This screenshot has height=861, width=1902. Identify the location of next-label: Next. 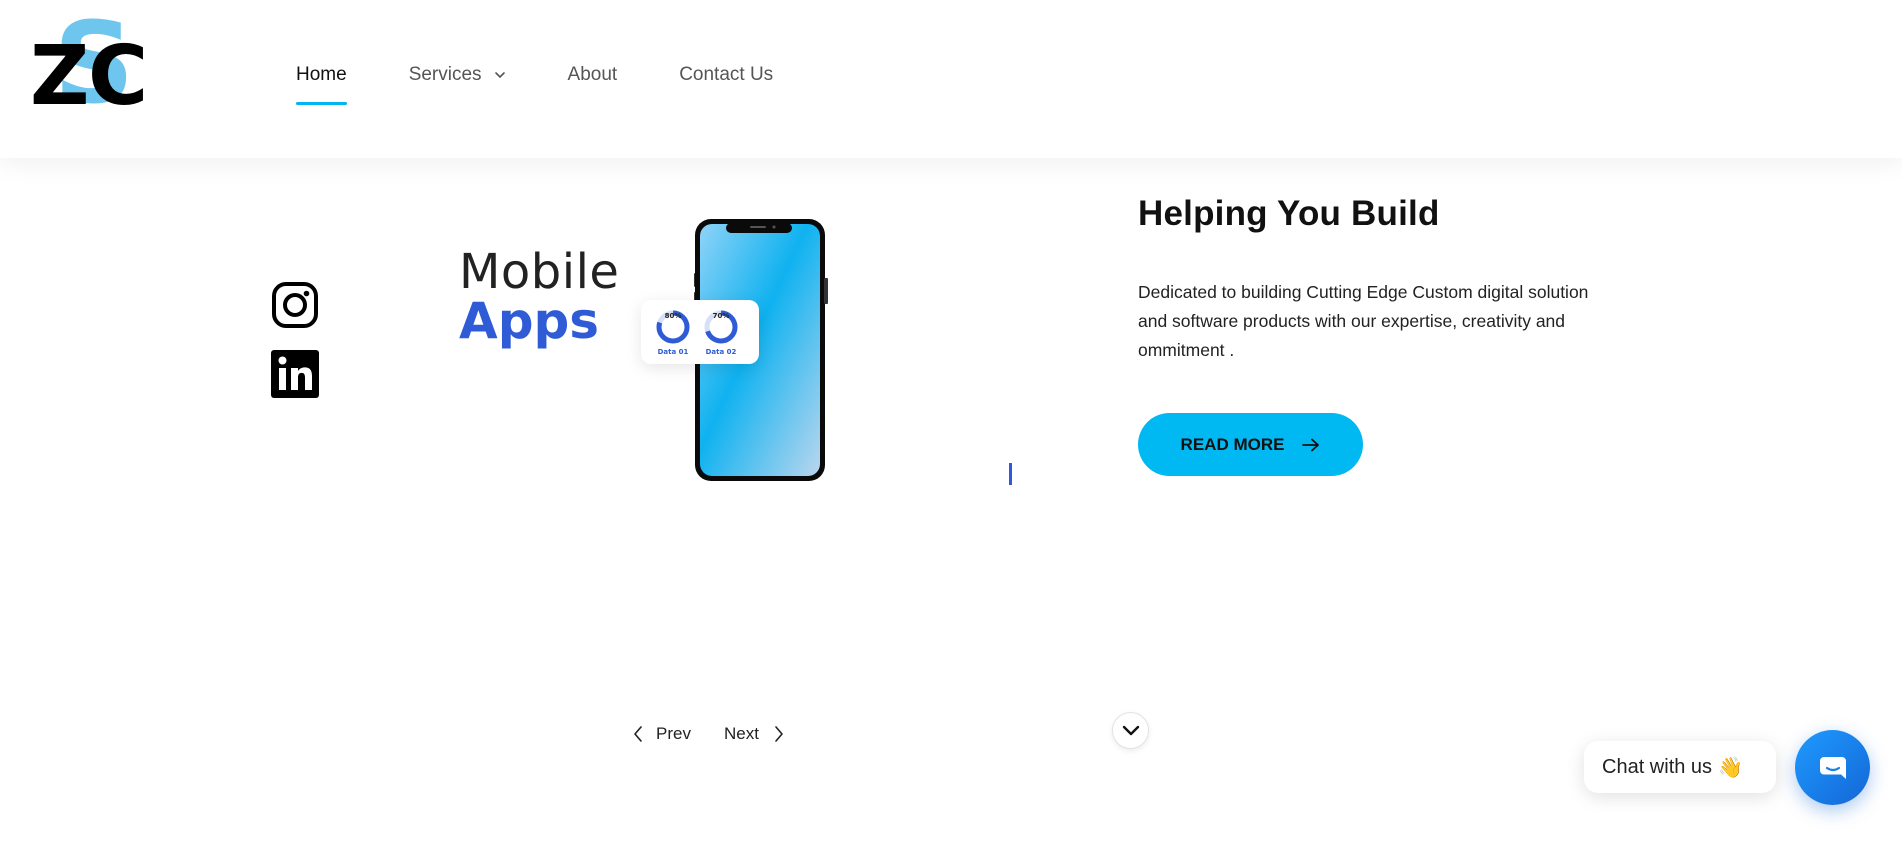
(741, 733).